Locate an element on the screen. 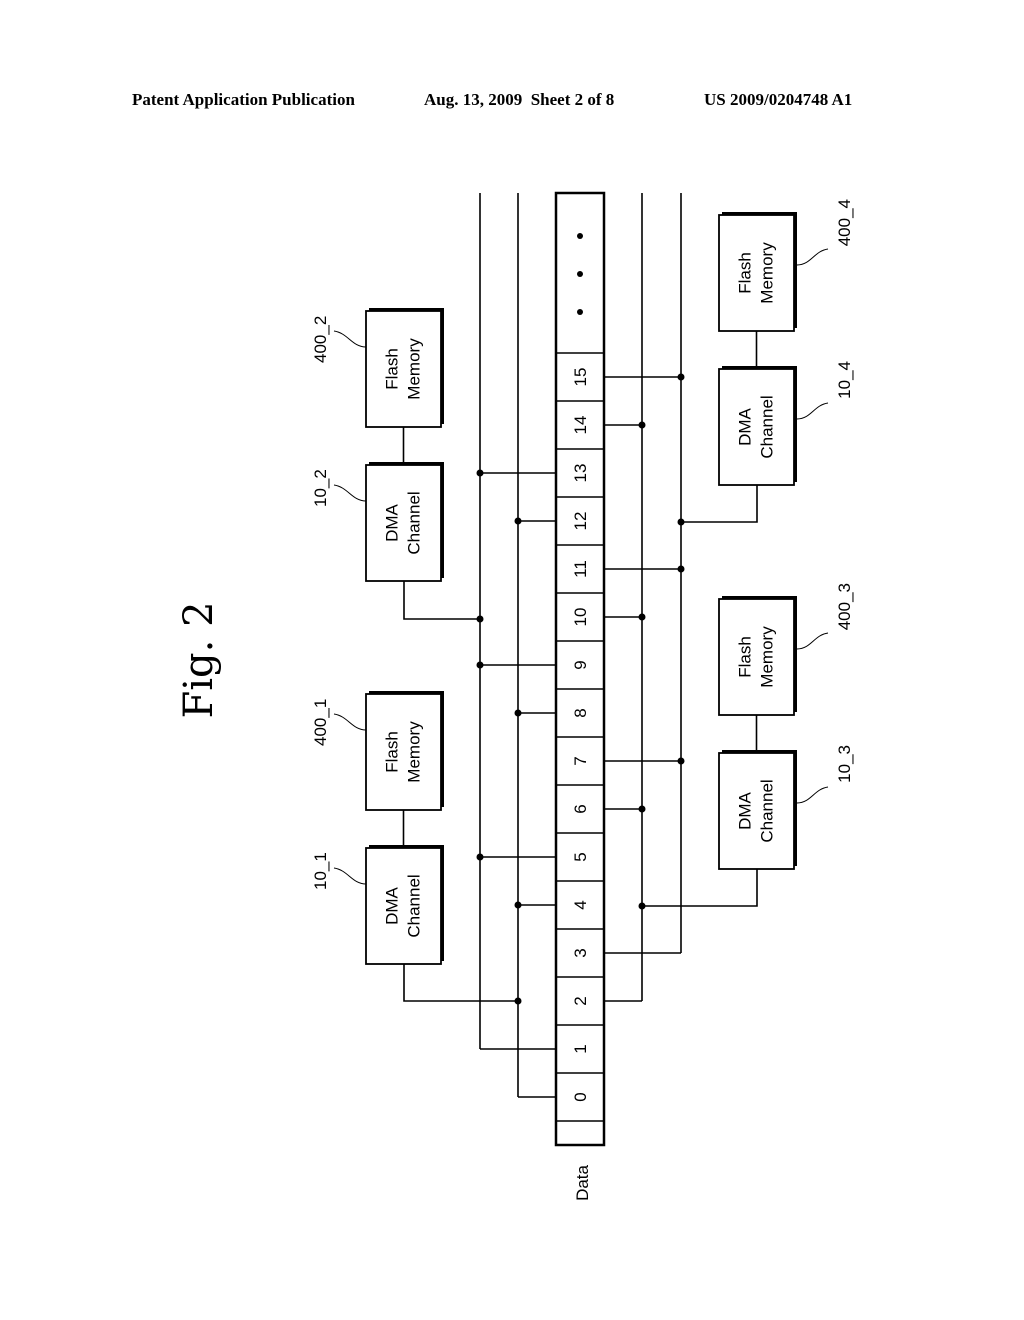 Image resolution: width=1024 pixels, height=1320 pixels. data-slot-14: 14 is located at coordinates (580, 425).